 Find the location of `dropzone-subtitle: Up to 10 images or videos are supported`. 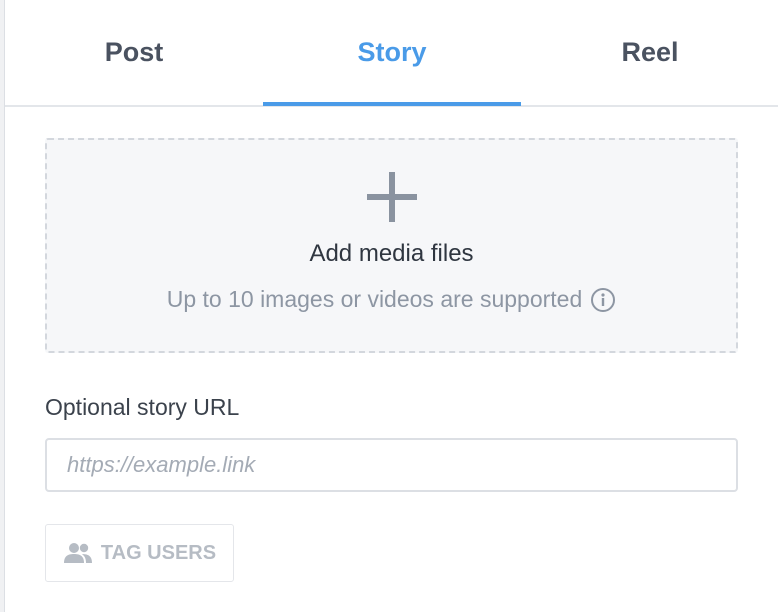

dropzone-subtitle: Up to 10 images or videos are supported is located at coordinates (374, 299).